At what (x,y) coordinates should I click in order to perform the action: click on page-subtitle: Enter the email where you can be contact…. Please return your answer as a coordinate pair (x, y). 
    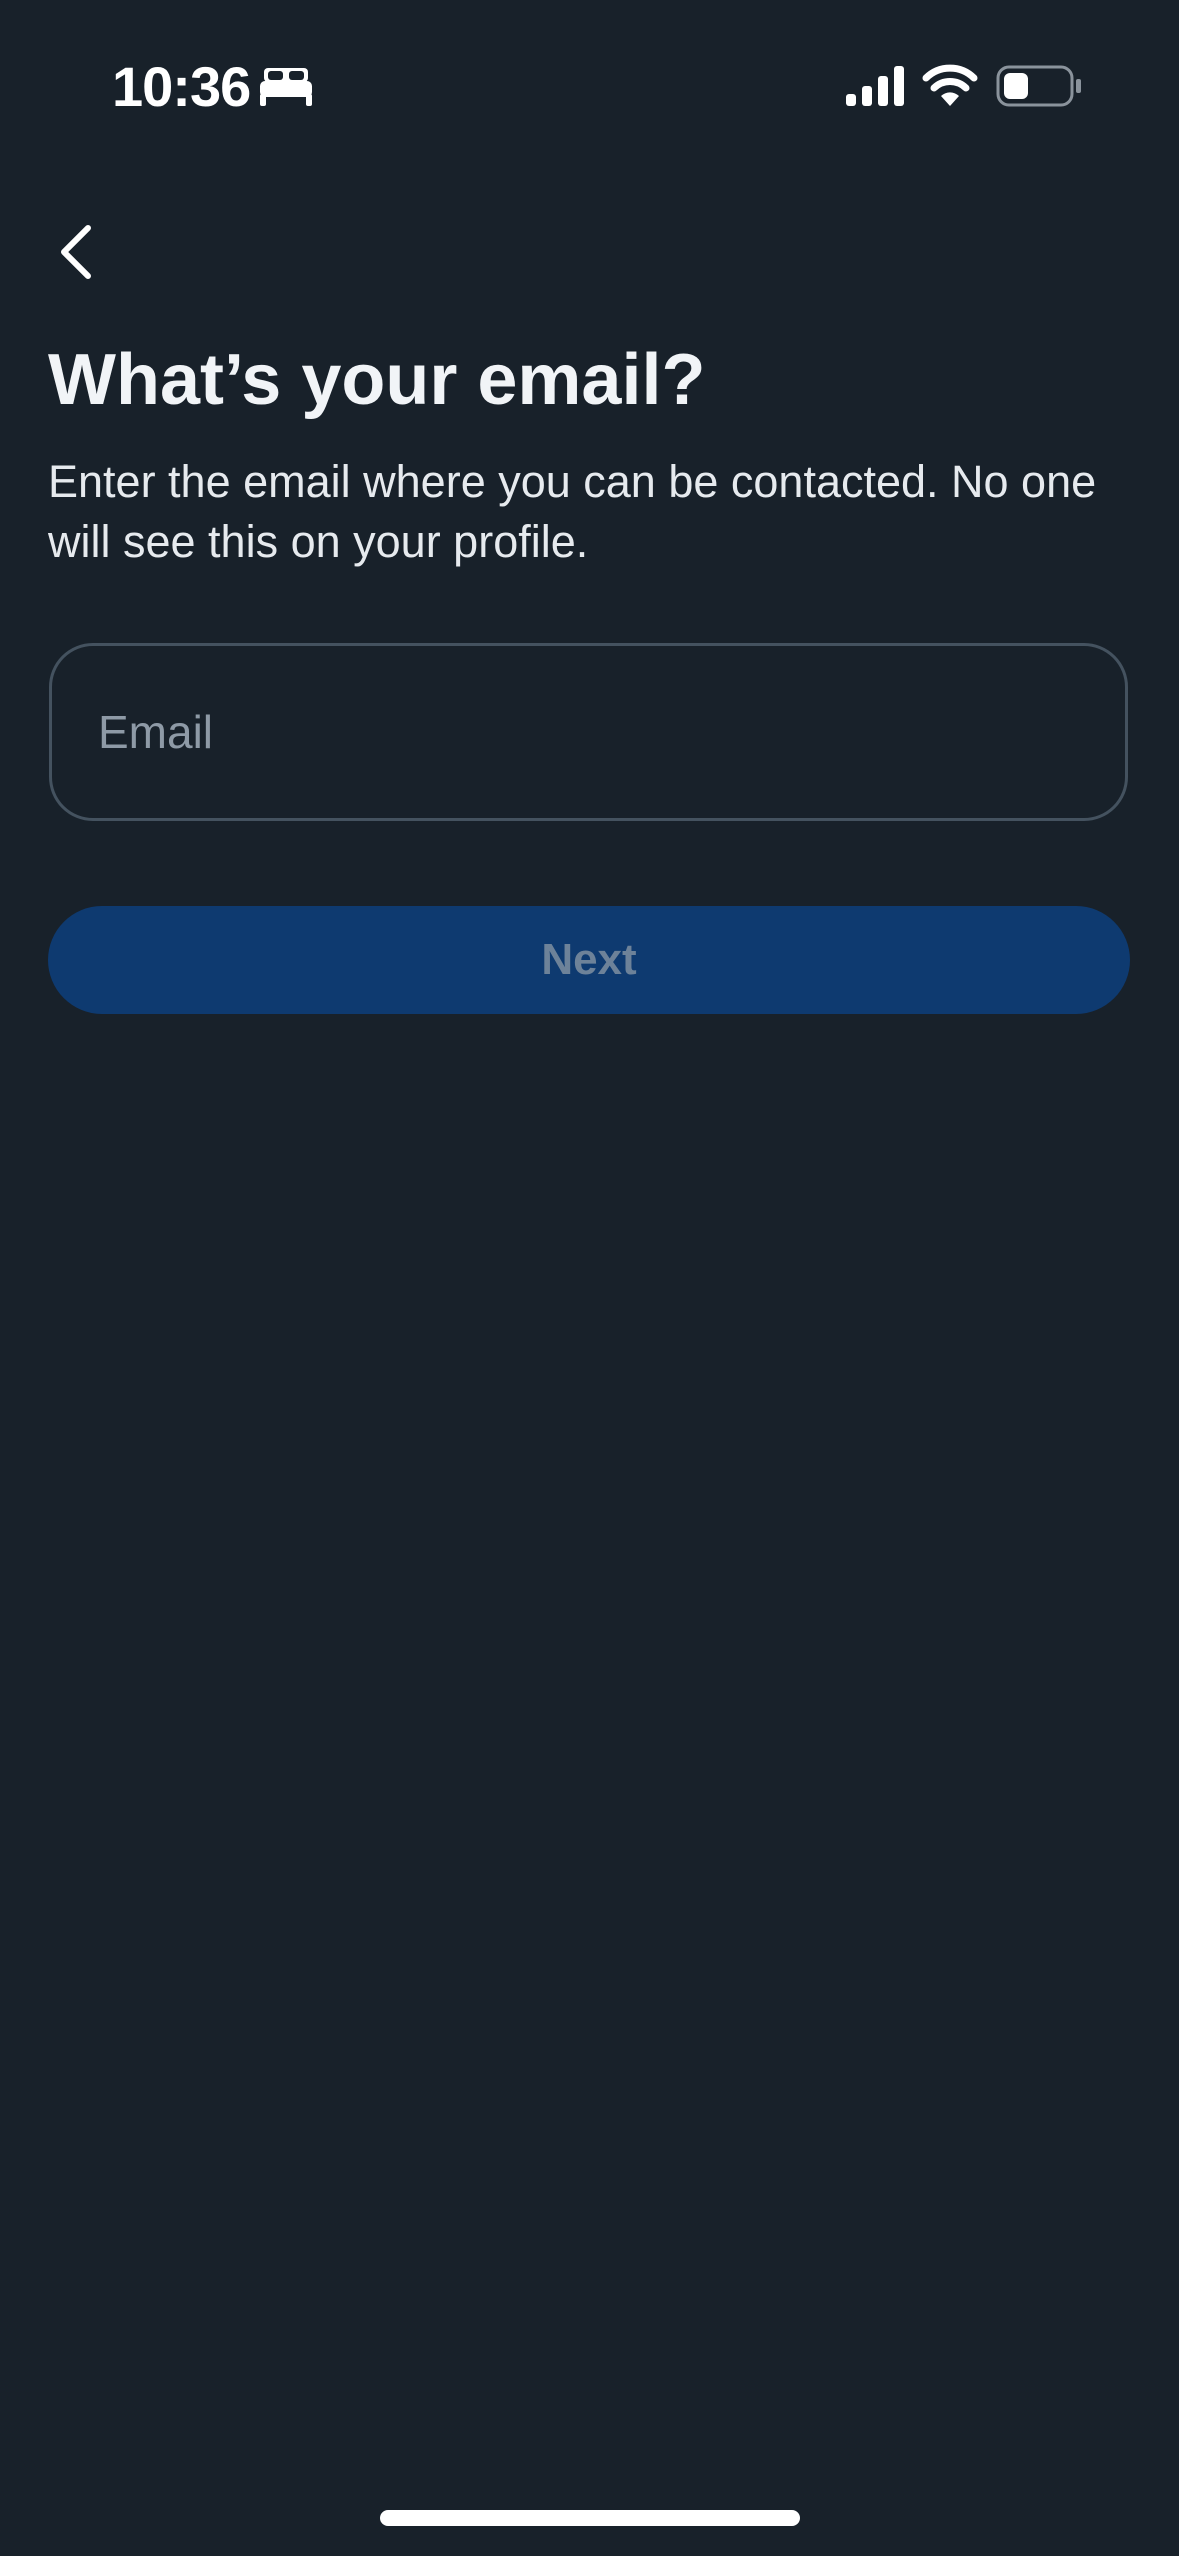
    Looking at the image, I should click on (572, 511).